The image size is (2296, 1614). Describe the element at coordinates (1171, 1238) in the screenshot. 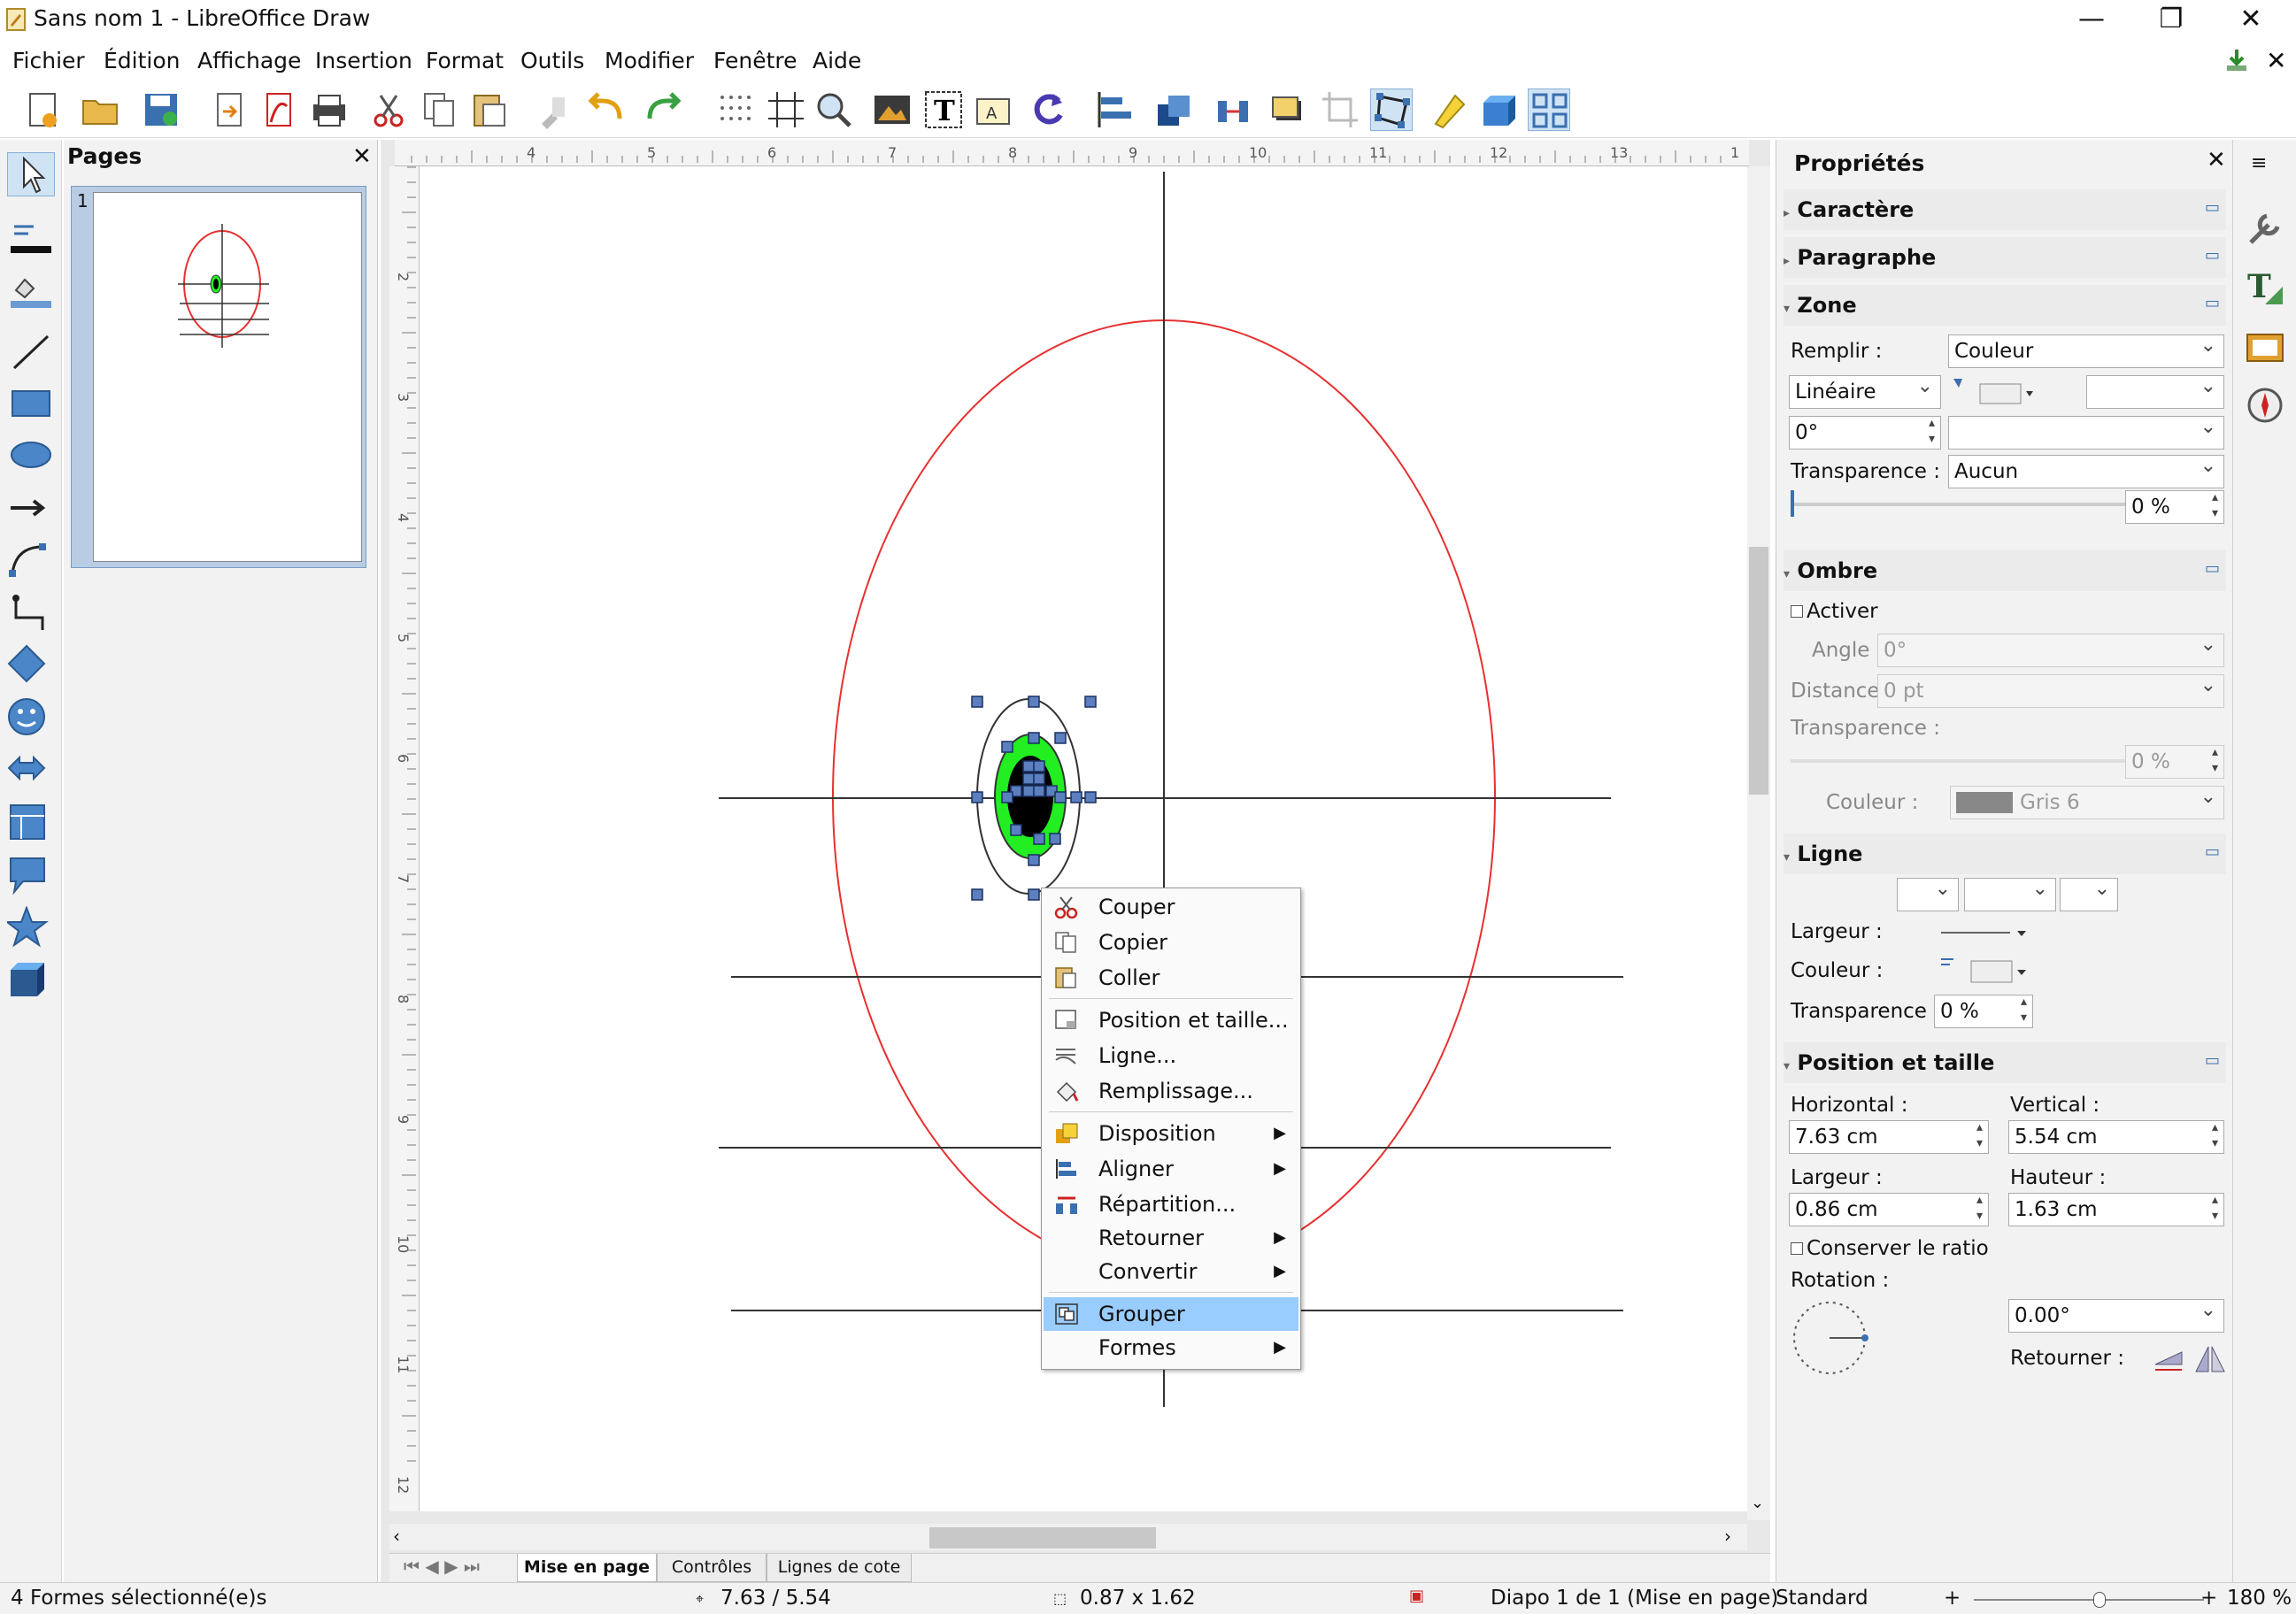

I see `menu-item-retourner: Retourner ▶` at that location.